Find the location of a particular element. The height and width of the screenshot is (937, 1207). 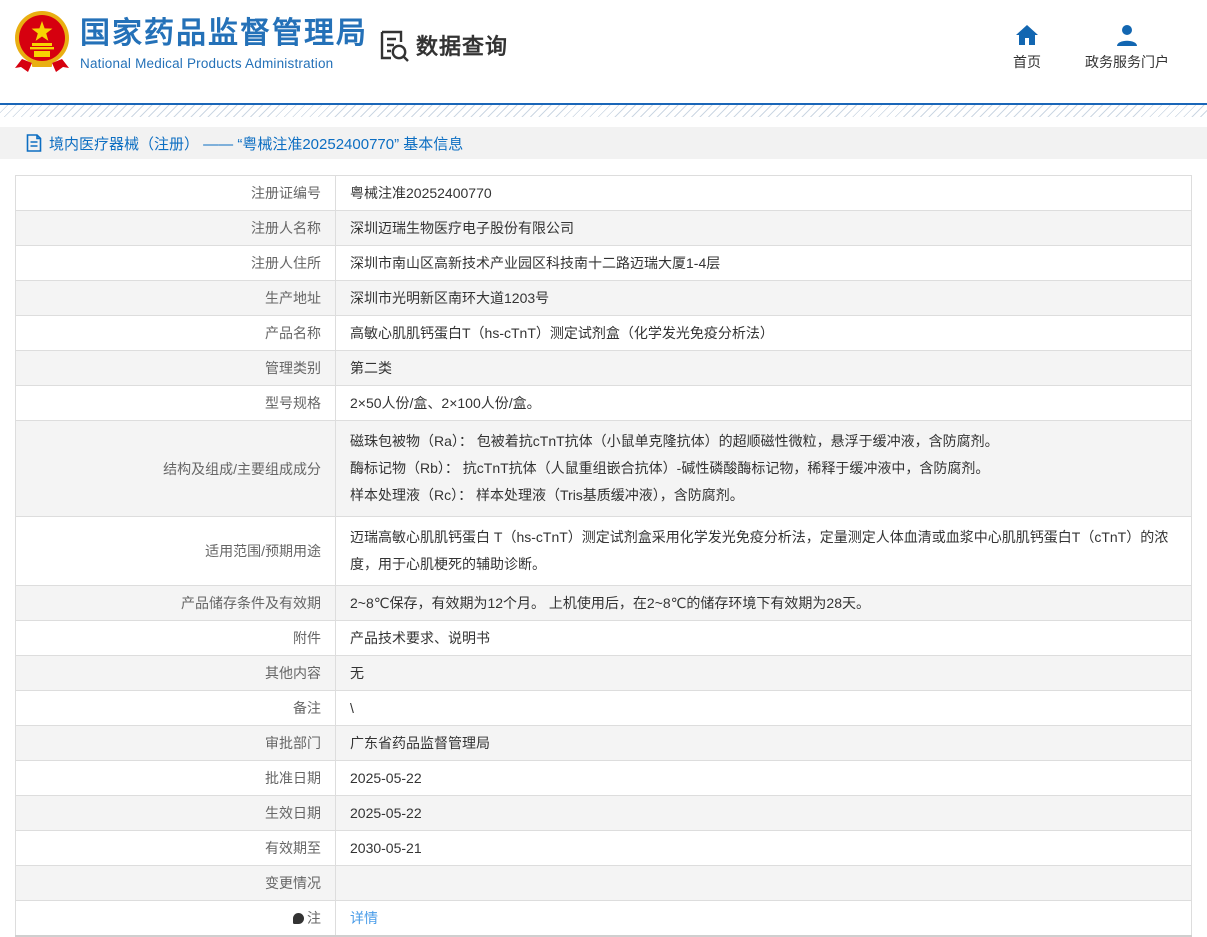

row-value: 深圳迈瑞生物医疗电子股份有限公司 is located at coordinates (763, 228).